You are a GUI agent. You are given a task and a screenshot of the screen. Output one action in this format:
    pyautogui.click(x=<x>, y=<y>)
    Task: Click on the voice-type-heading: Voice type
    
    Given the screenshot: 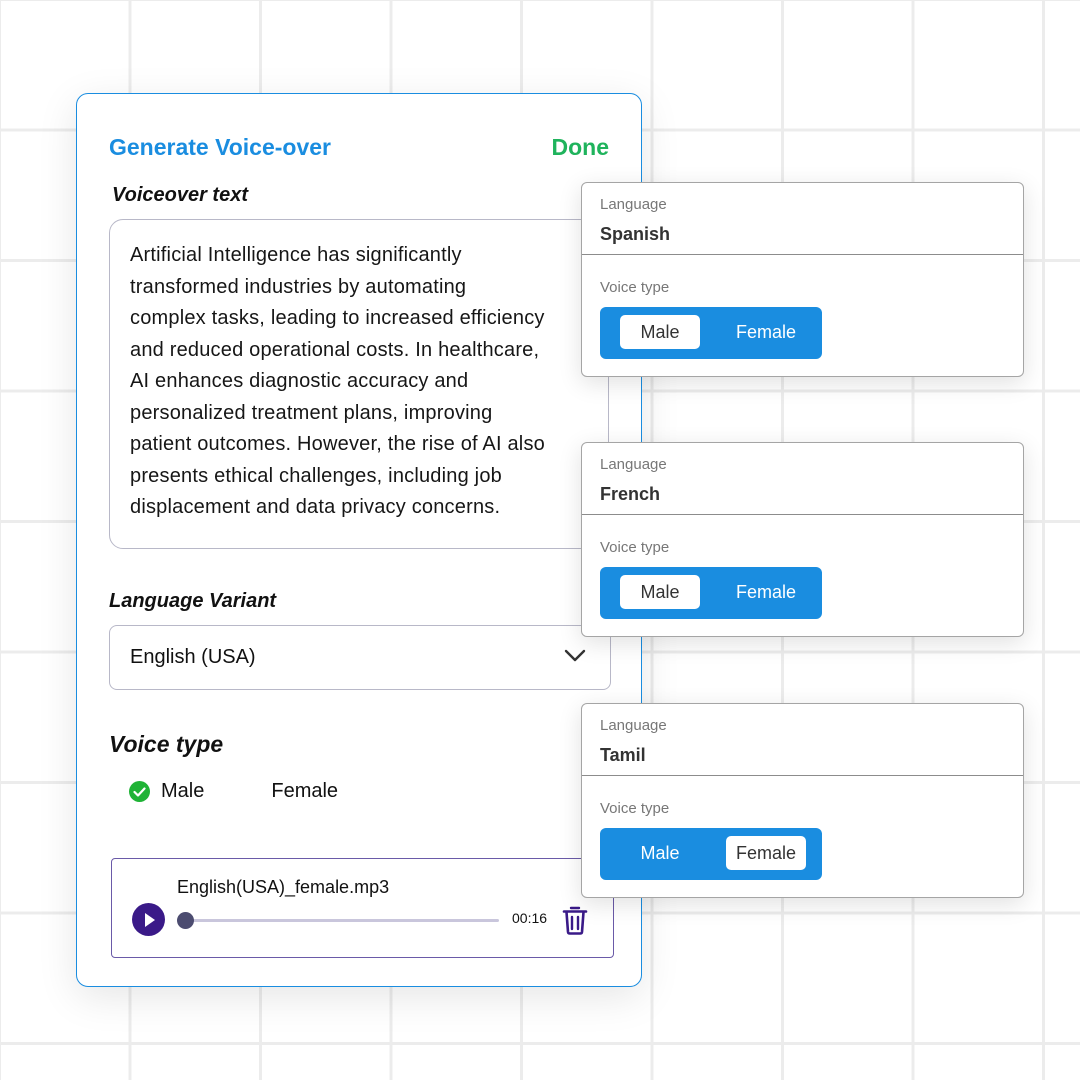 What is the action you would take?
    pyautogui.click(x=166, y=744)
    